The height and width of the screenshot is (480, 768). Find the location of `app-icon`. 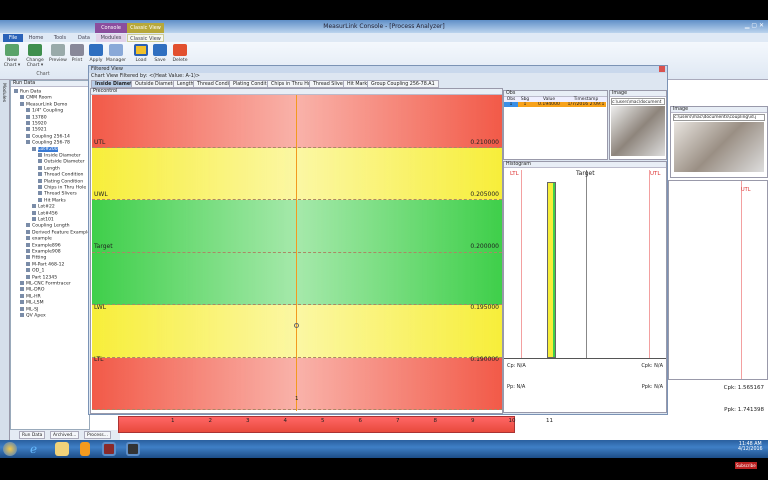

app-icon is located at coordinates (133, 449).